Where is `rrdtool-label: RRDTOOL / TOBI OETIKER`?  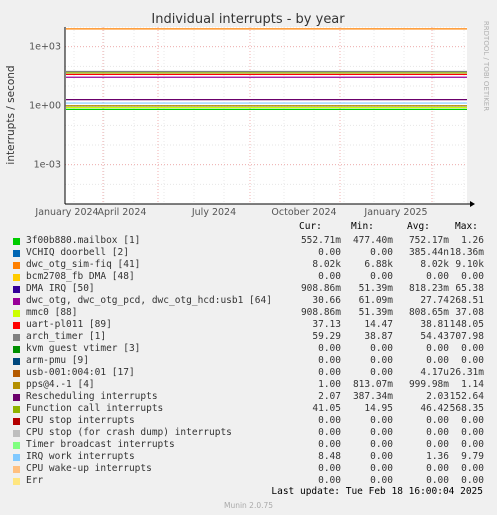
rrdtool-label: RRDTOOL / TOBI OETIKER is located at coordinates (486, 66).